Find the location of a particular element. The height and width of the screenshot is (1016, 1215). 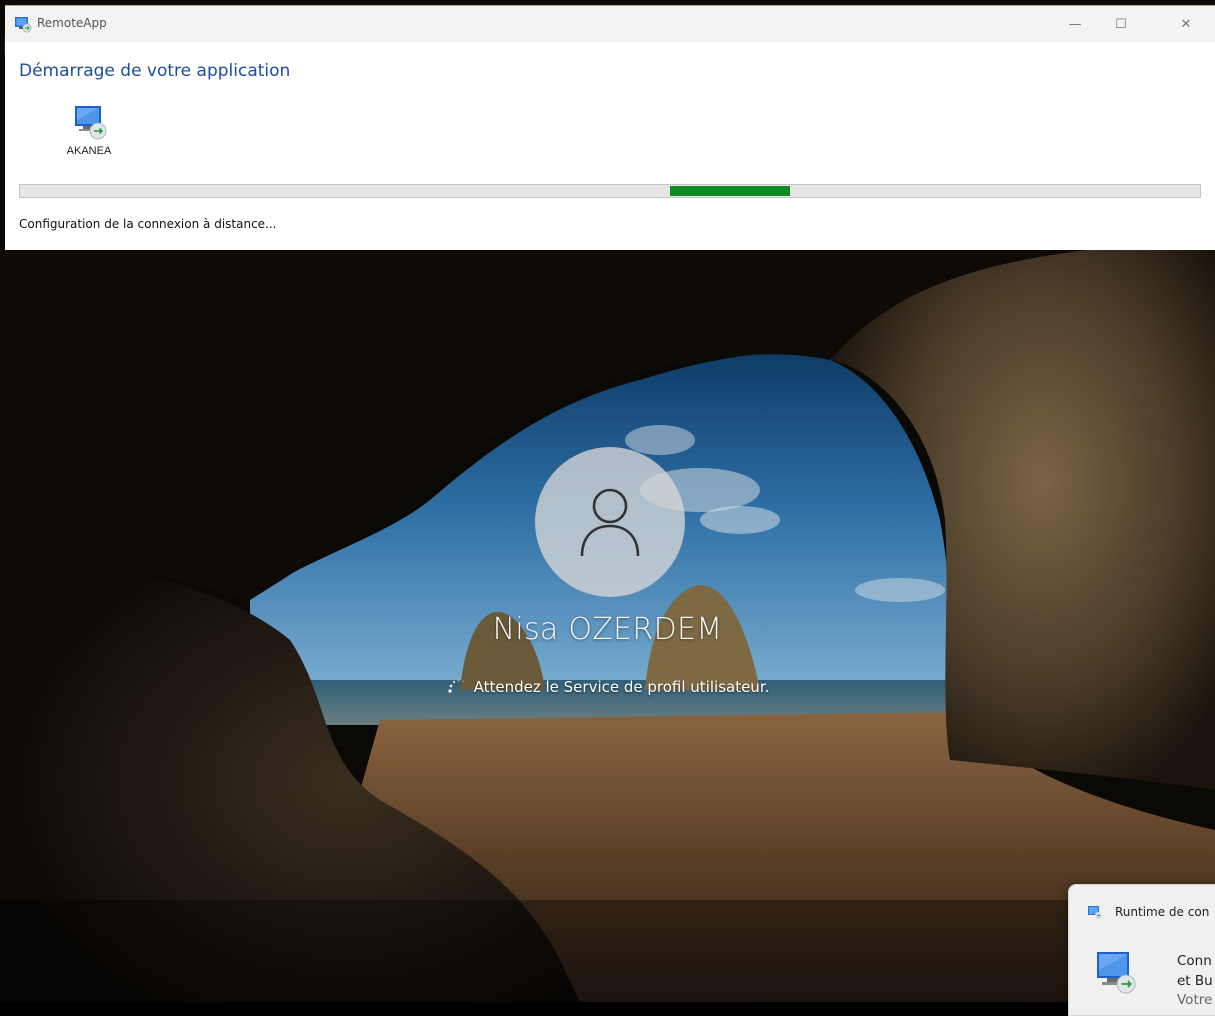

user-avatar is located at coordinates (610, 522).